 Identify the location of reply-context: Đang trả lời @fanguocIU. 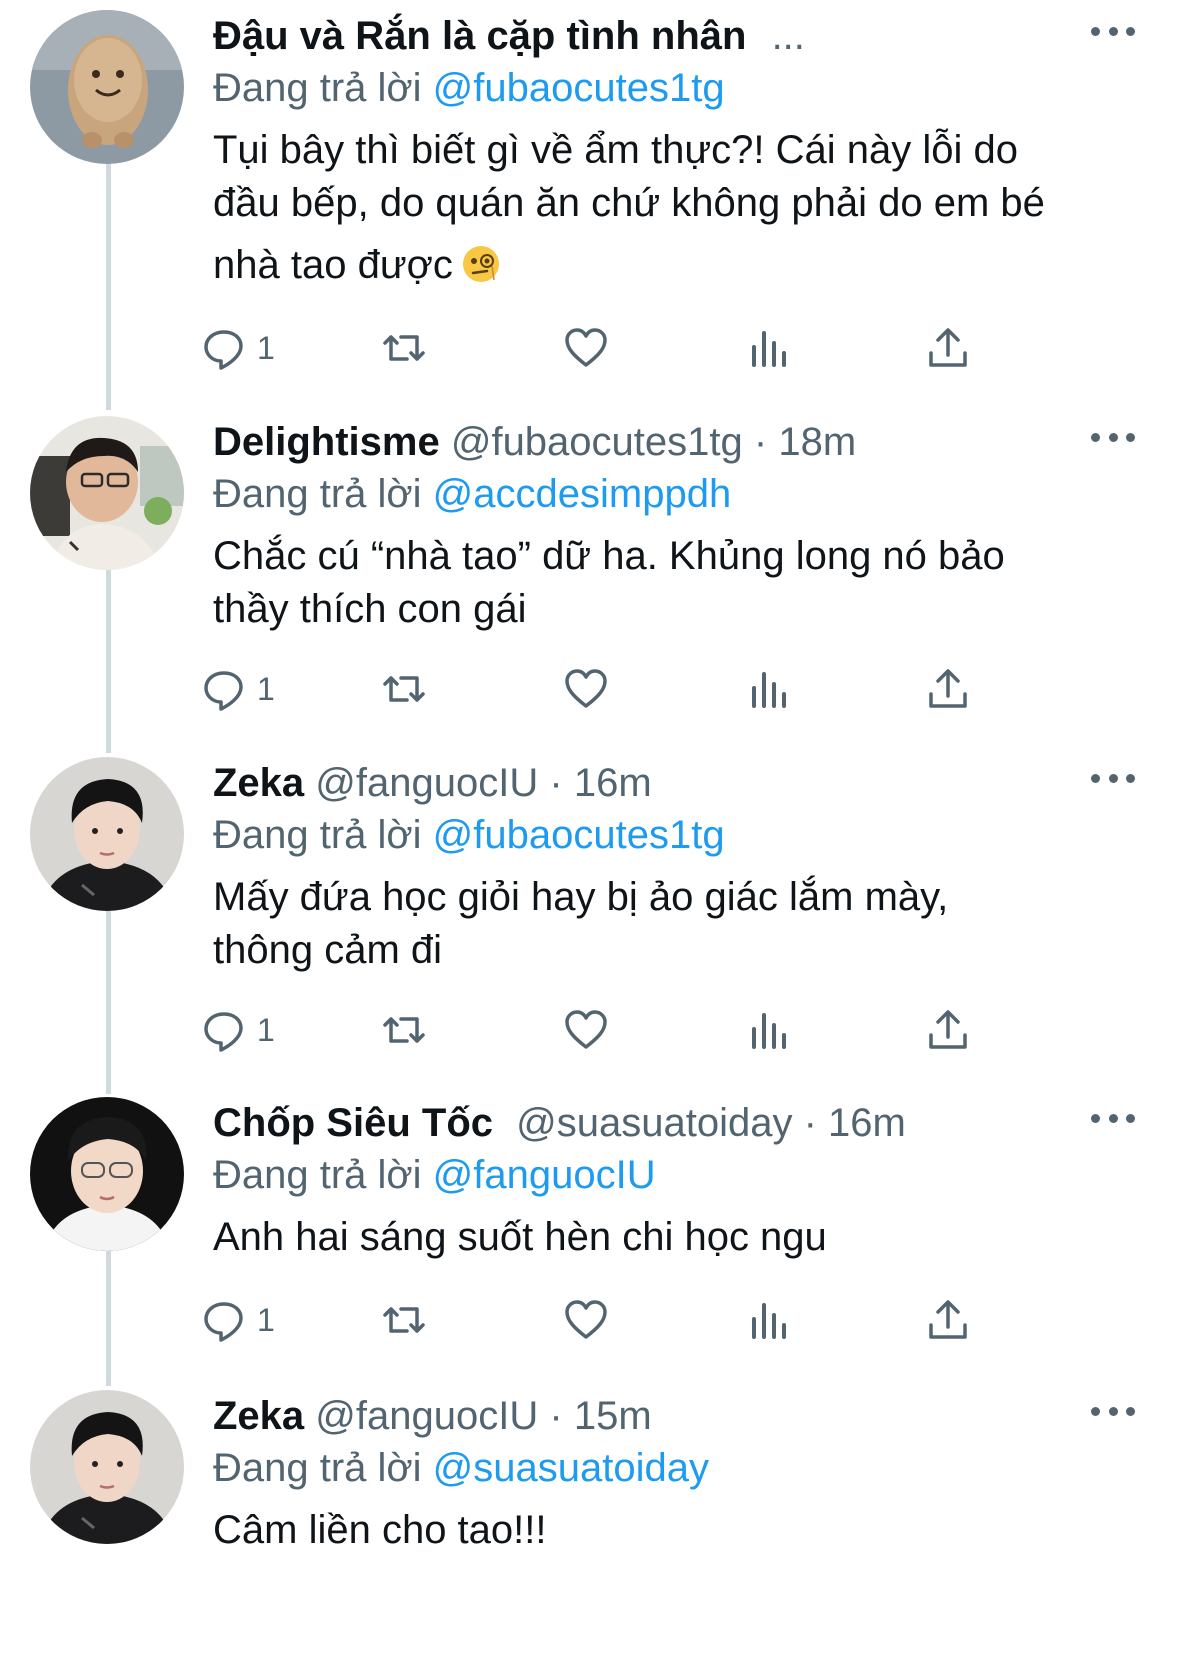
(434, 1175).